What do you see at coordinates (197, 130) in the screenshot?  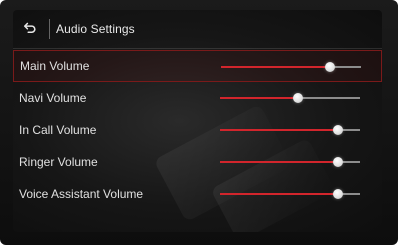 I see `volume-row: In Call Volume` at bounding box center [197, 130].